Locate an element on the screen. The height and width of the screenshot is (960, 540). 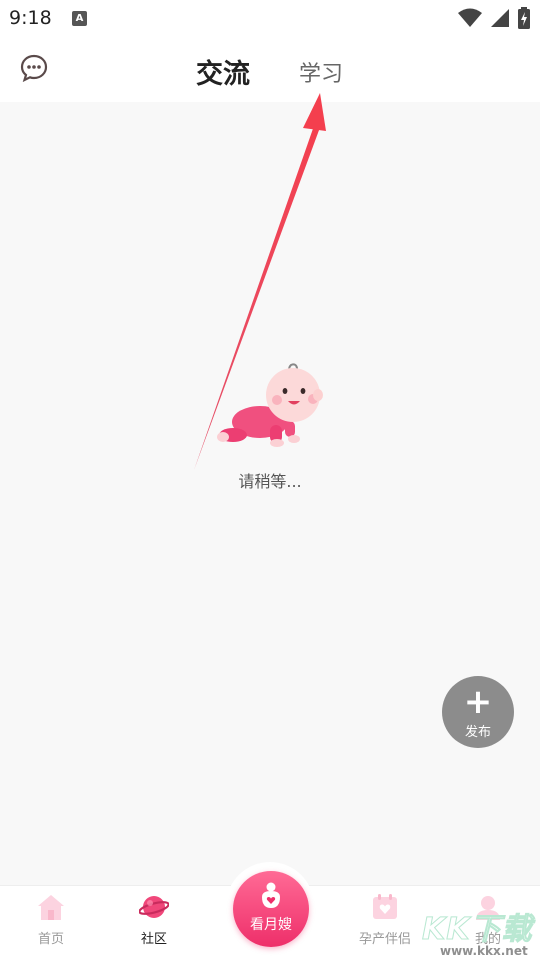
watermark-logo: KK下载 is located at coordinates (477, 930).